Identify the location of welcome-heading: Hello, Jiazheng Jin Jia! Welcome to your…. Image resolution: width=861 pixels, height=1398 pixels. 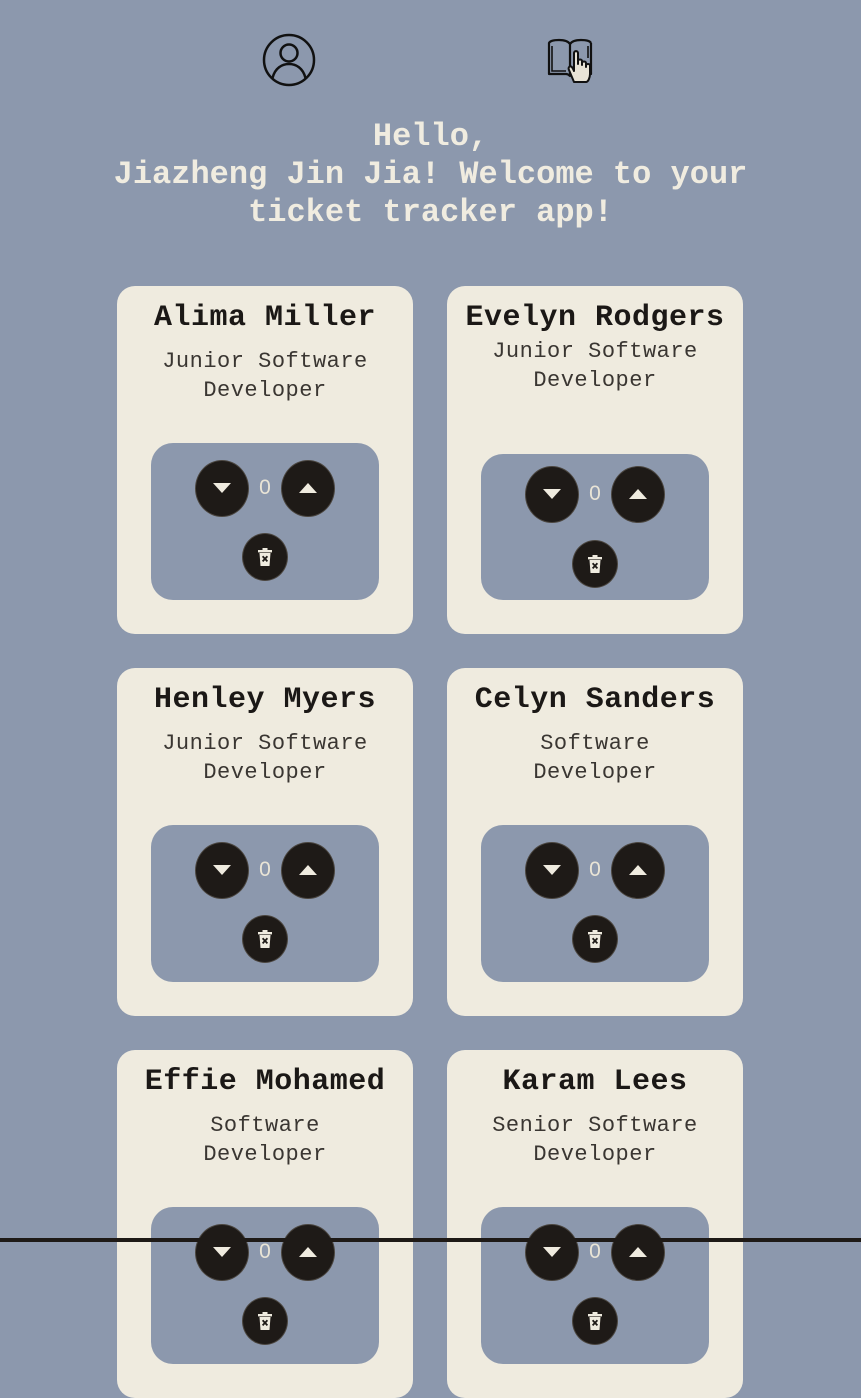
(430, 175).